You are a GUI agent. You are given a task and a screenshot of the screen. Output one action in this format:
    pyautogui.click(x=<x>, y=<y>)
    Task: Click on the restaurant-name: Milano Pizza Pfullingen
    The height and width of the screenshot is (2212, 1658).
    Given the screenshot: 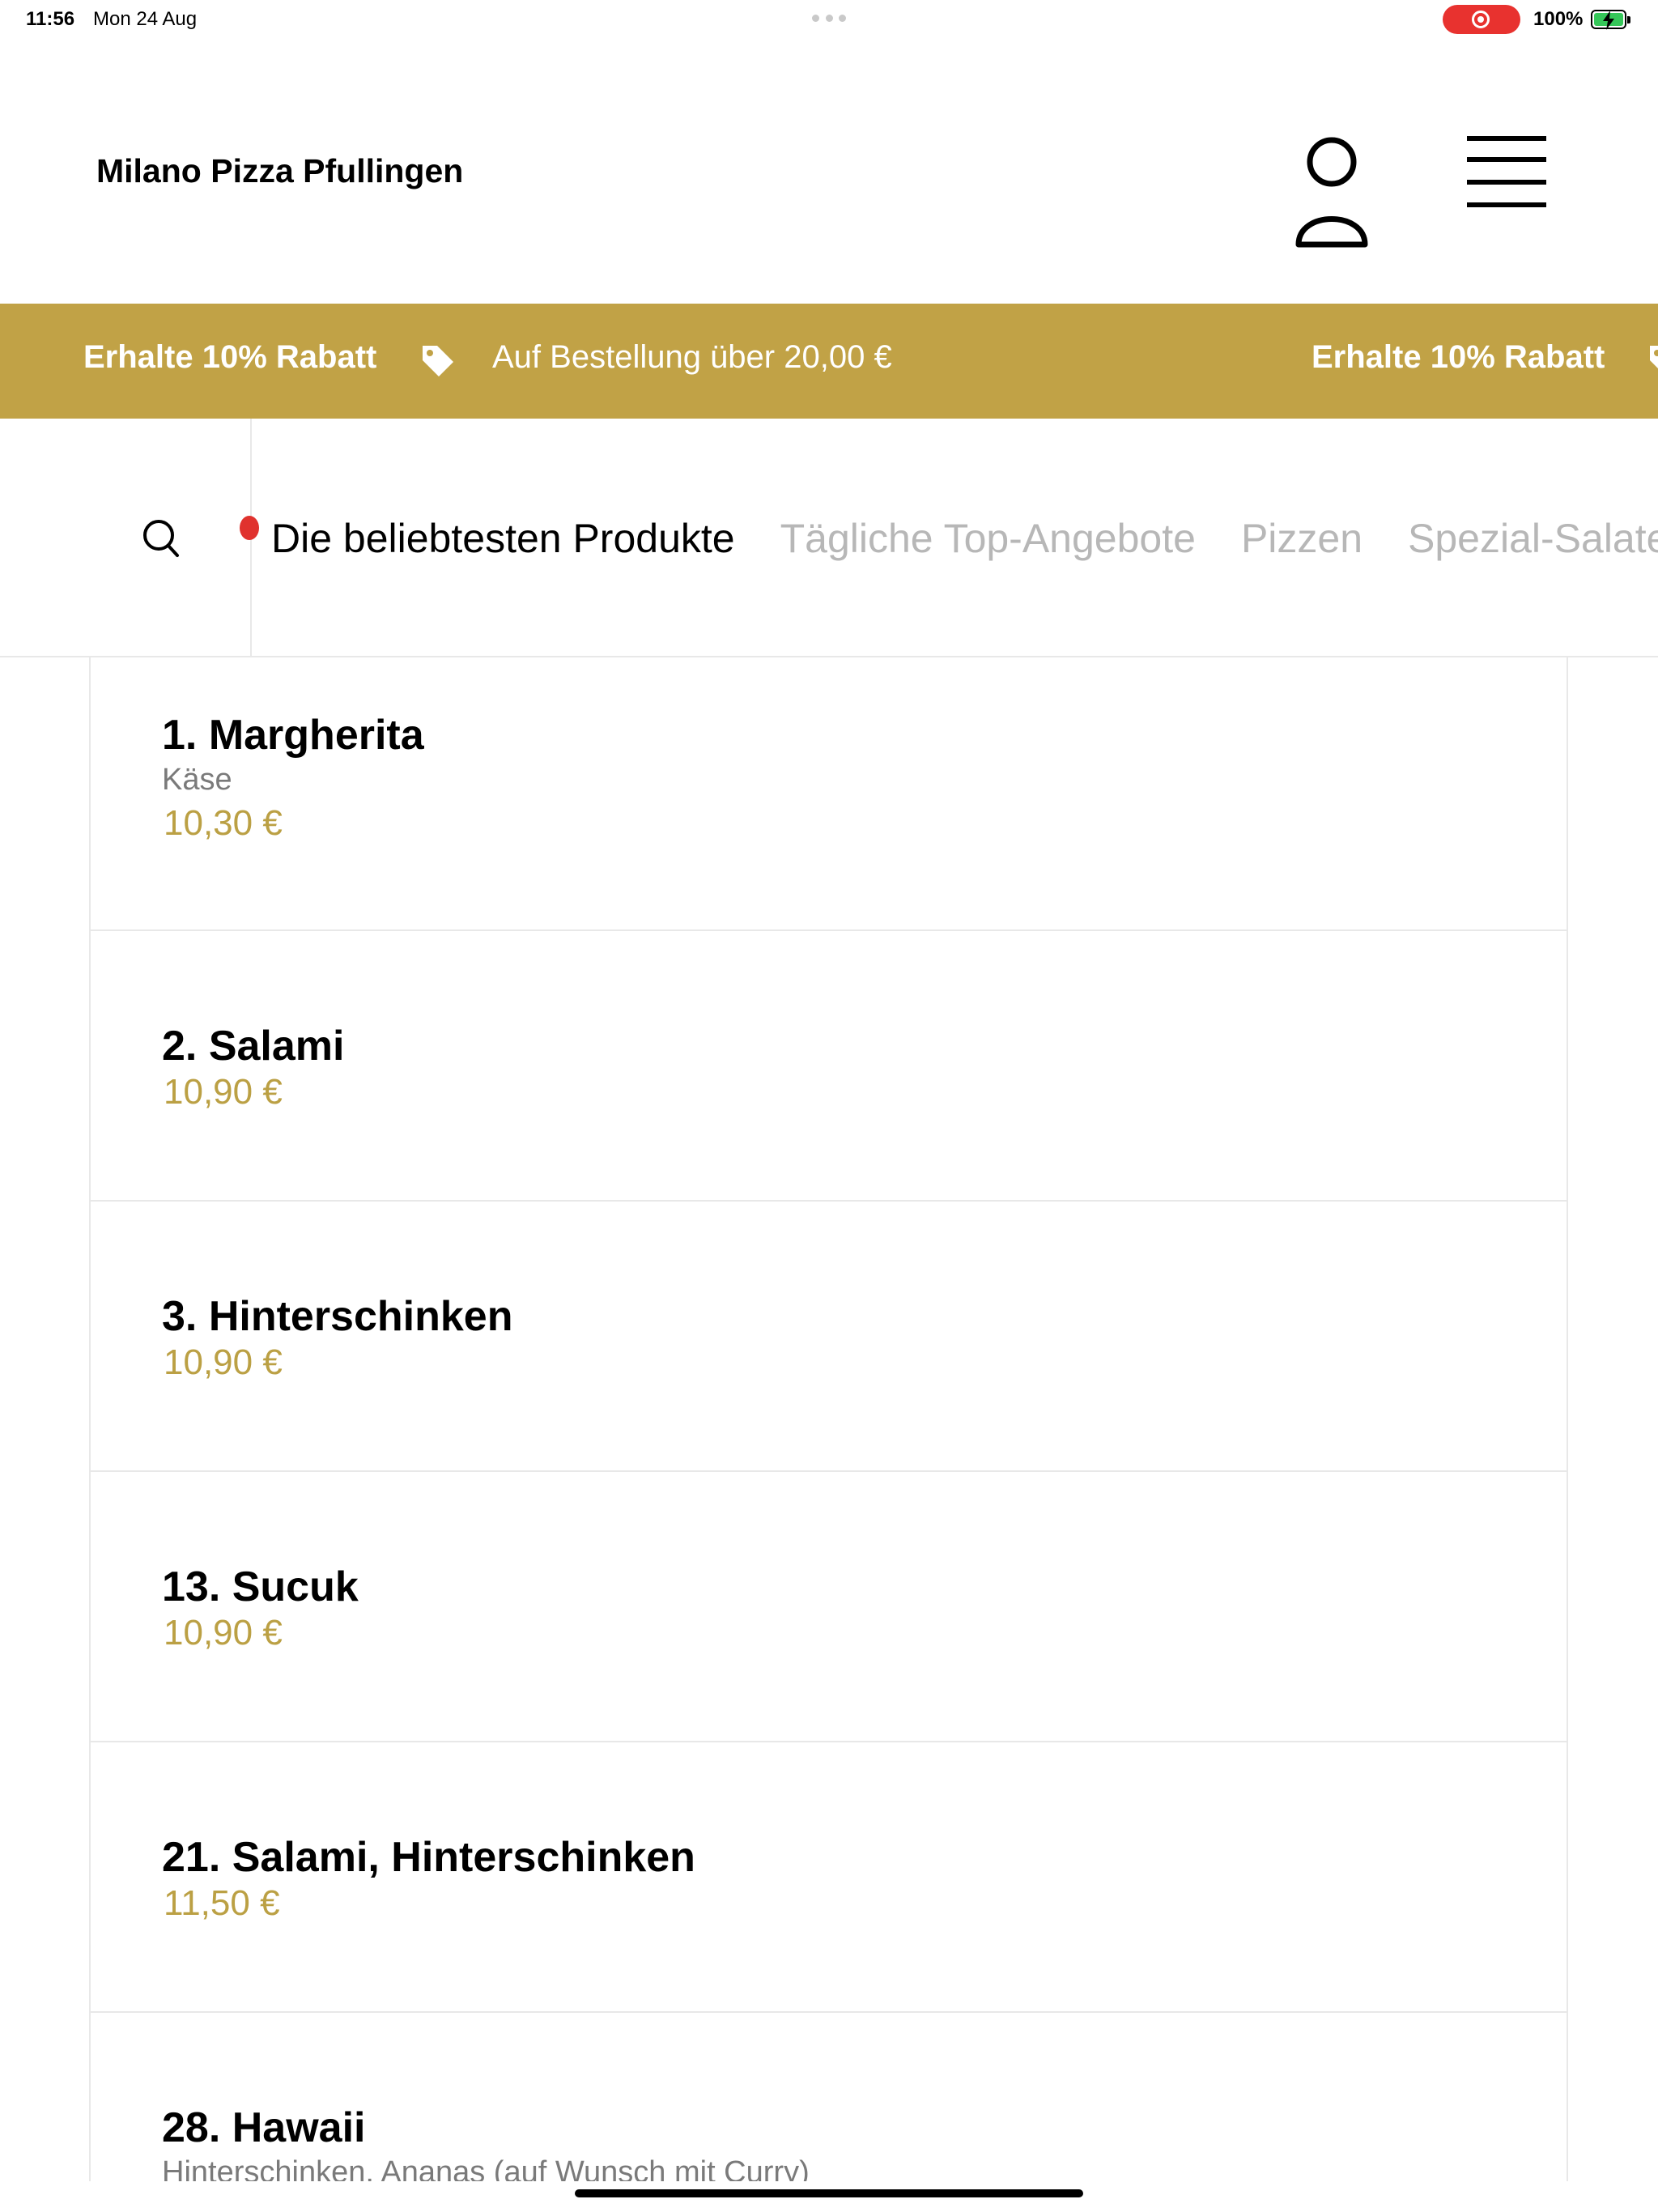 What is the action you would take?
    pyautogui.click(x=280, y=170)
    